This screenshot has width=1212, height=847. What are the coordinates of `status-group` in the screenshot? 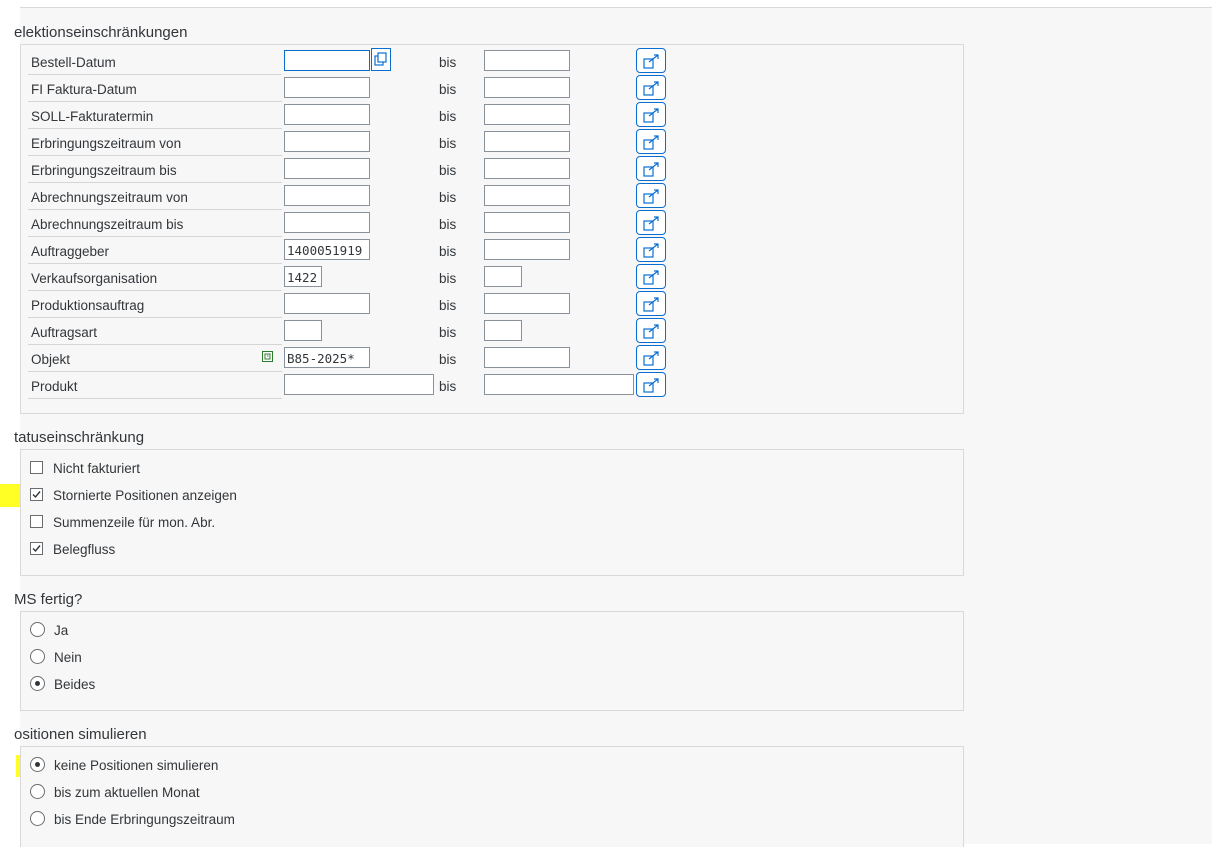 It's located at (492, 512).